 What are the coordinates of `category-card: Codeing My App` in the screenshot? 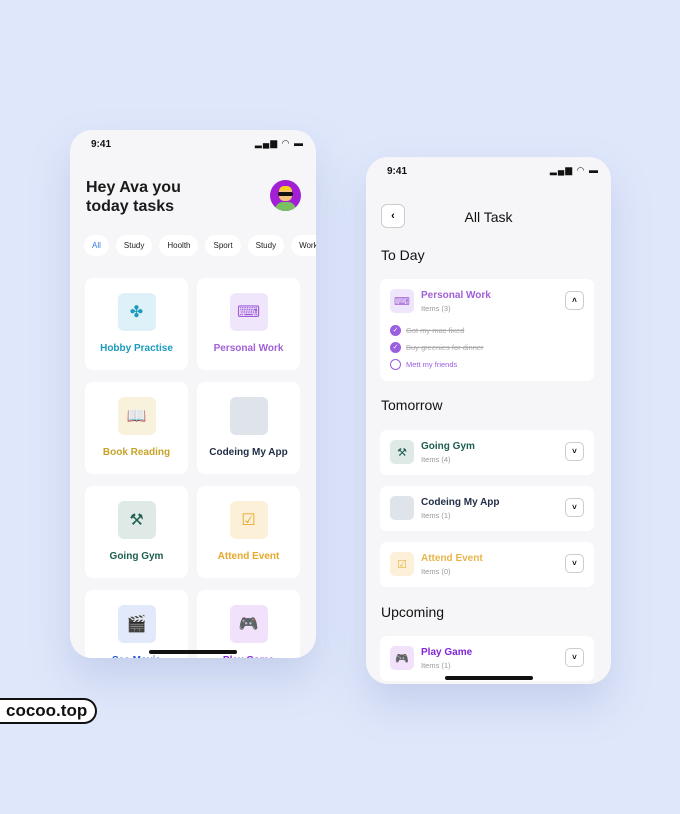 It's located at (248, 428).